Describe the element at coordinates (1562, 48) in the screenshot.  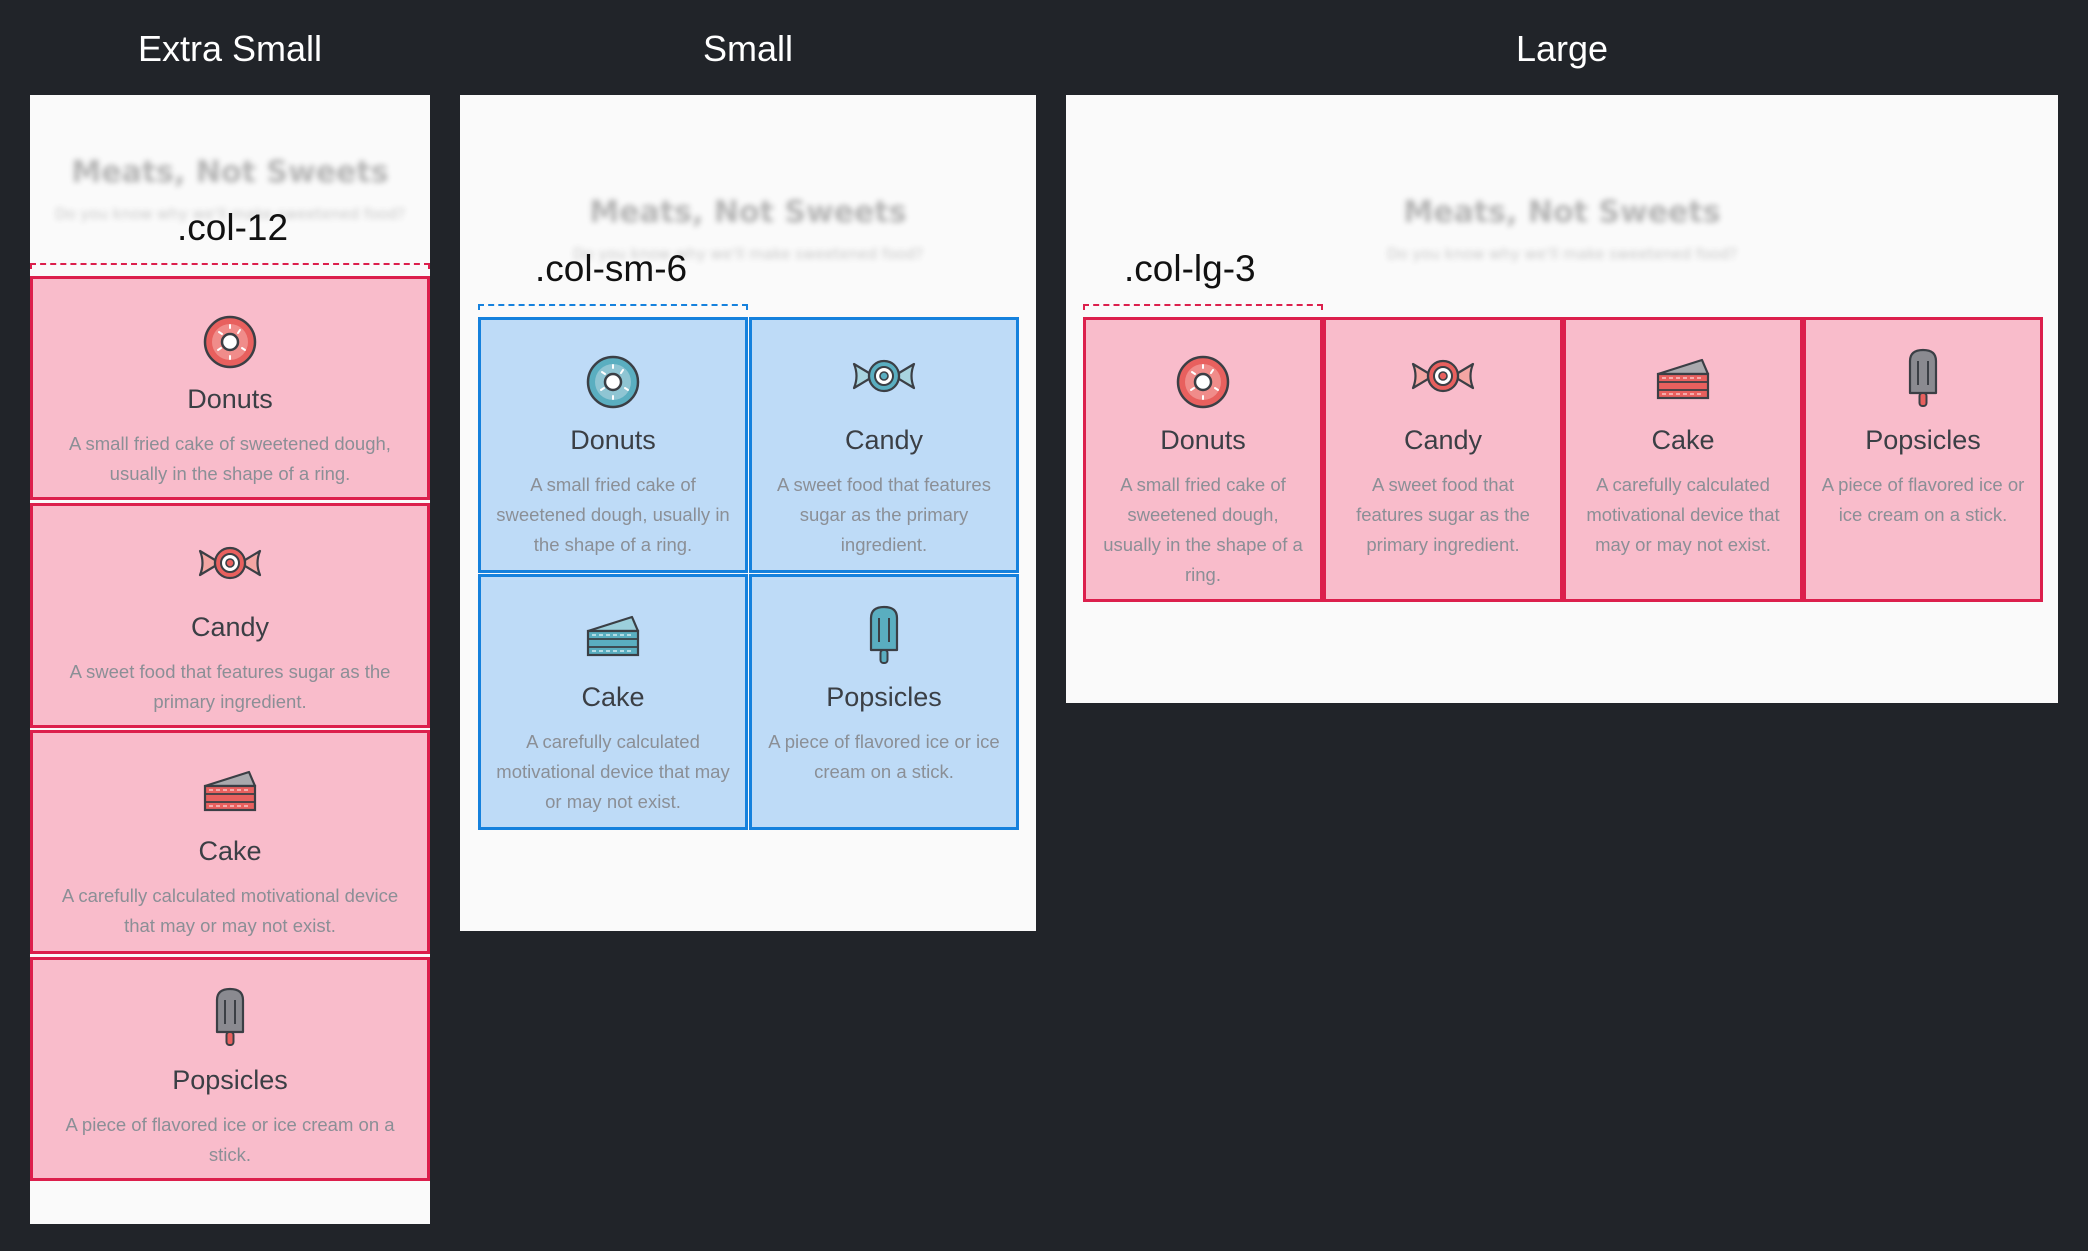
I see `heading-large: Large` at that location.